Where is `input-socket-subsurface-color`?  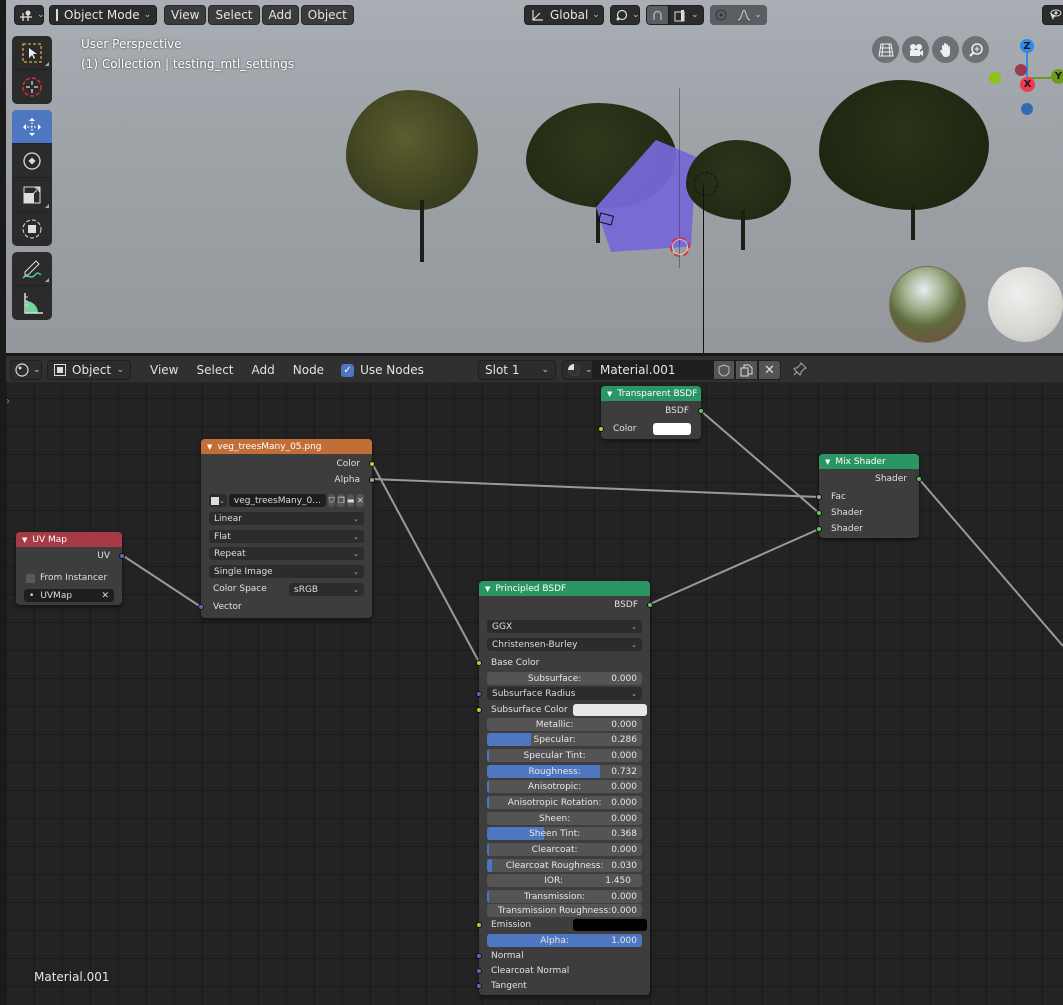 input-socket-subsurface-color is located at coordinates (479, 710).